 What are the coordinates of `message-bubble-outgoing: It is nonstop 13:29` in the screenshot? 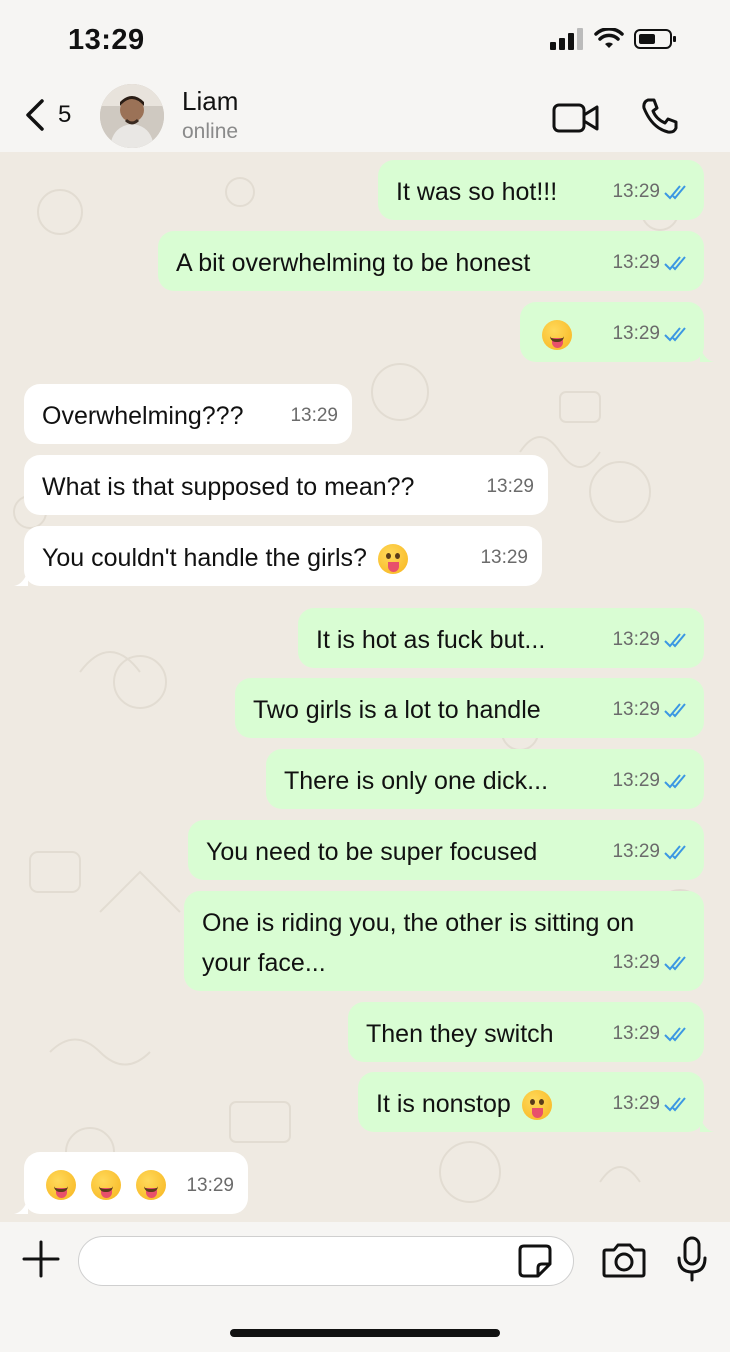 It's located at (536, 1102).